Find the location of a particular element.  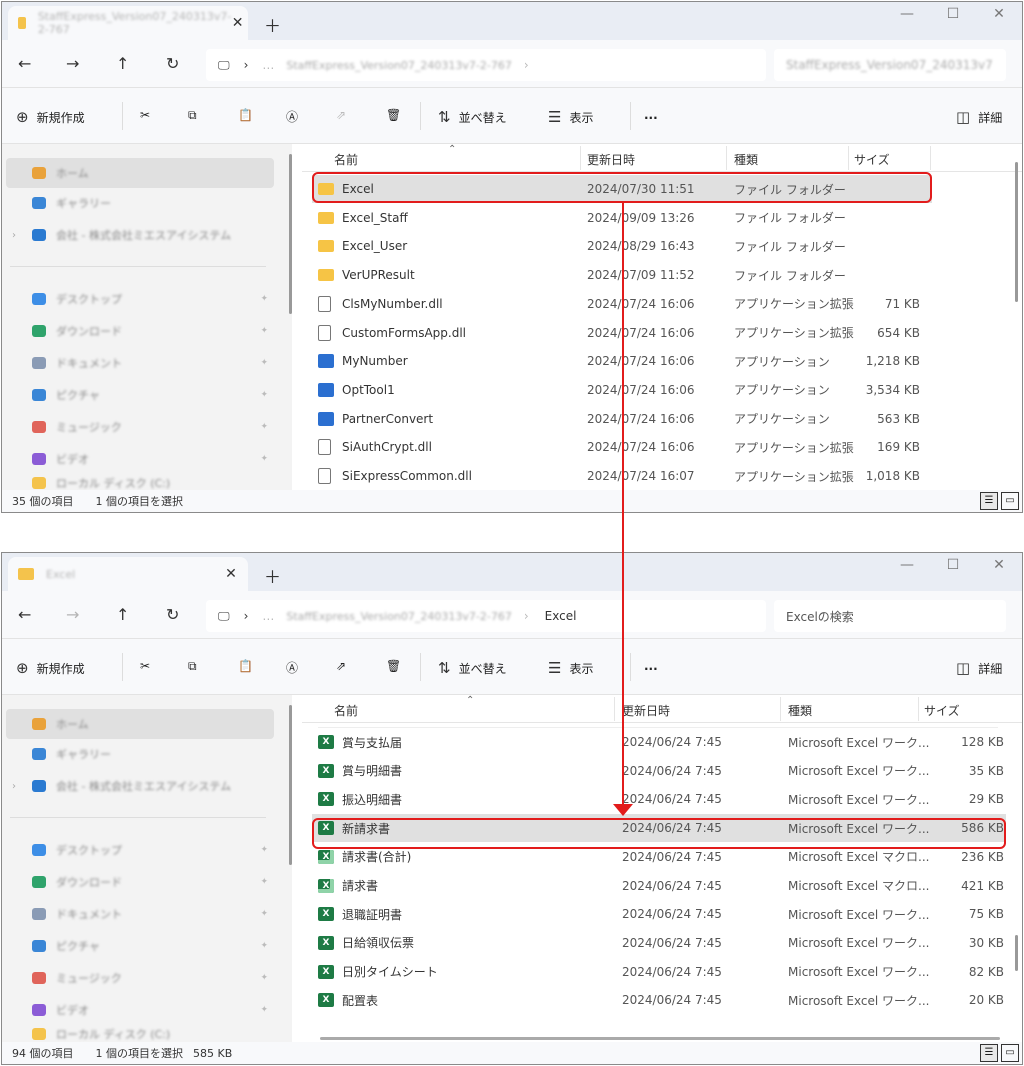

search-input: StaffExpress_Version07_240313v7 is located at coordinates (890, 65).